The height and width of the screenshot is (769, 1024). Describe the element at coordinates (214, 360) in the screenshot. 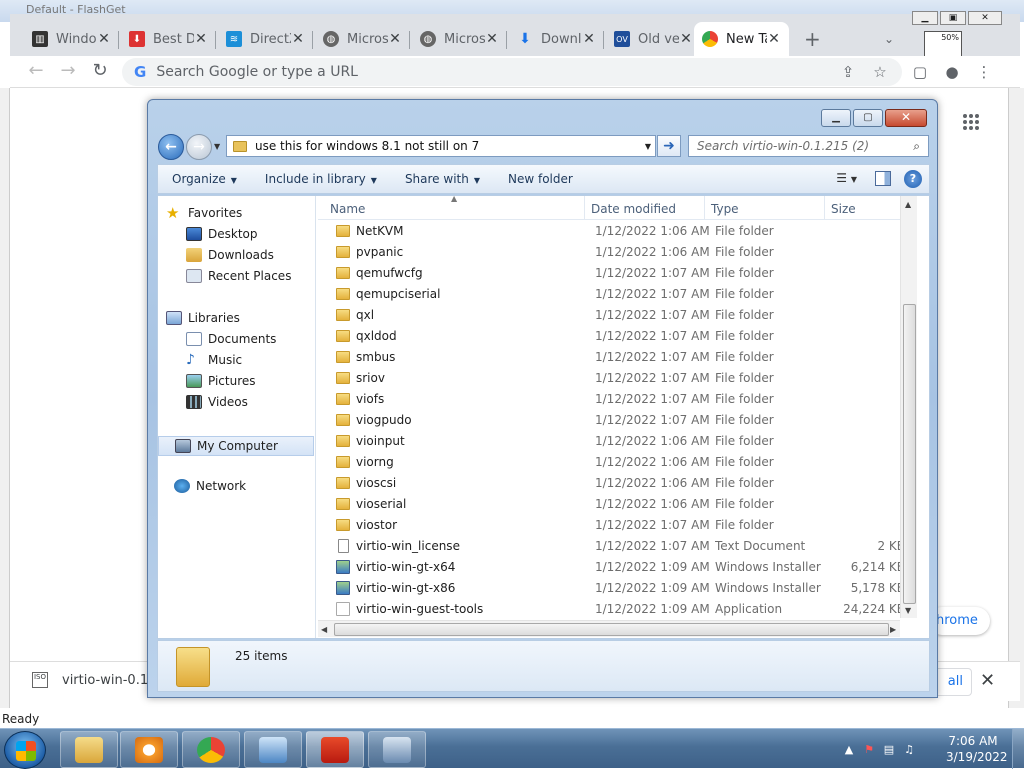

I see `nav-music: ♪ Music` at that location.